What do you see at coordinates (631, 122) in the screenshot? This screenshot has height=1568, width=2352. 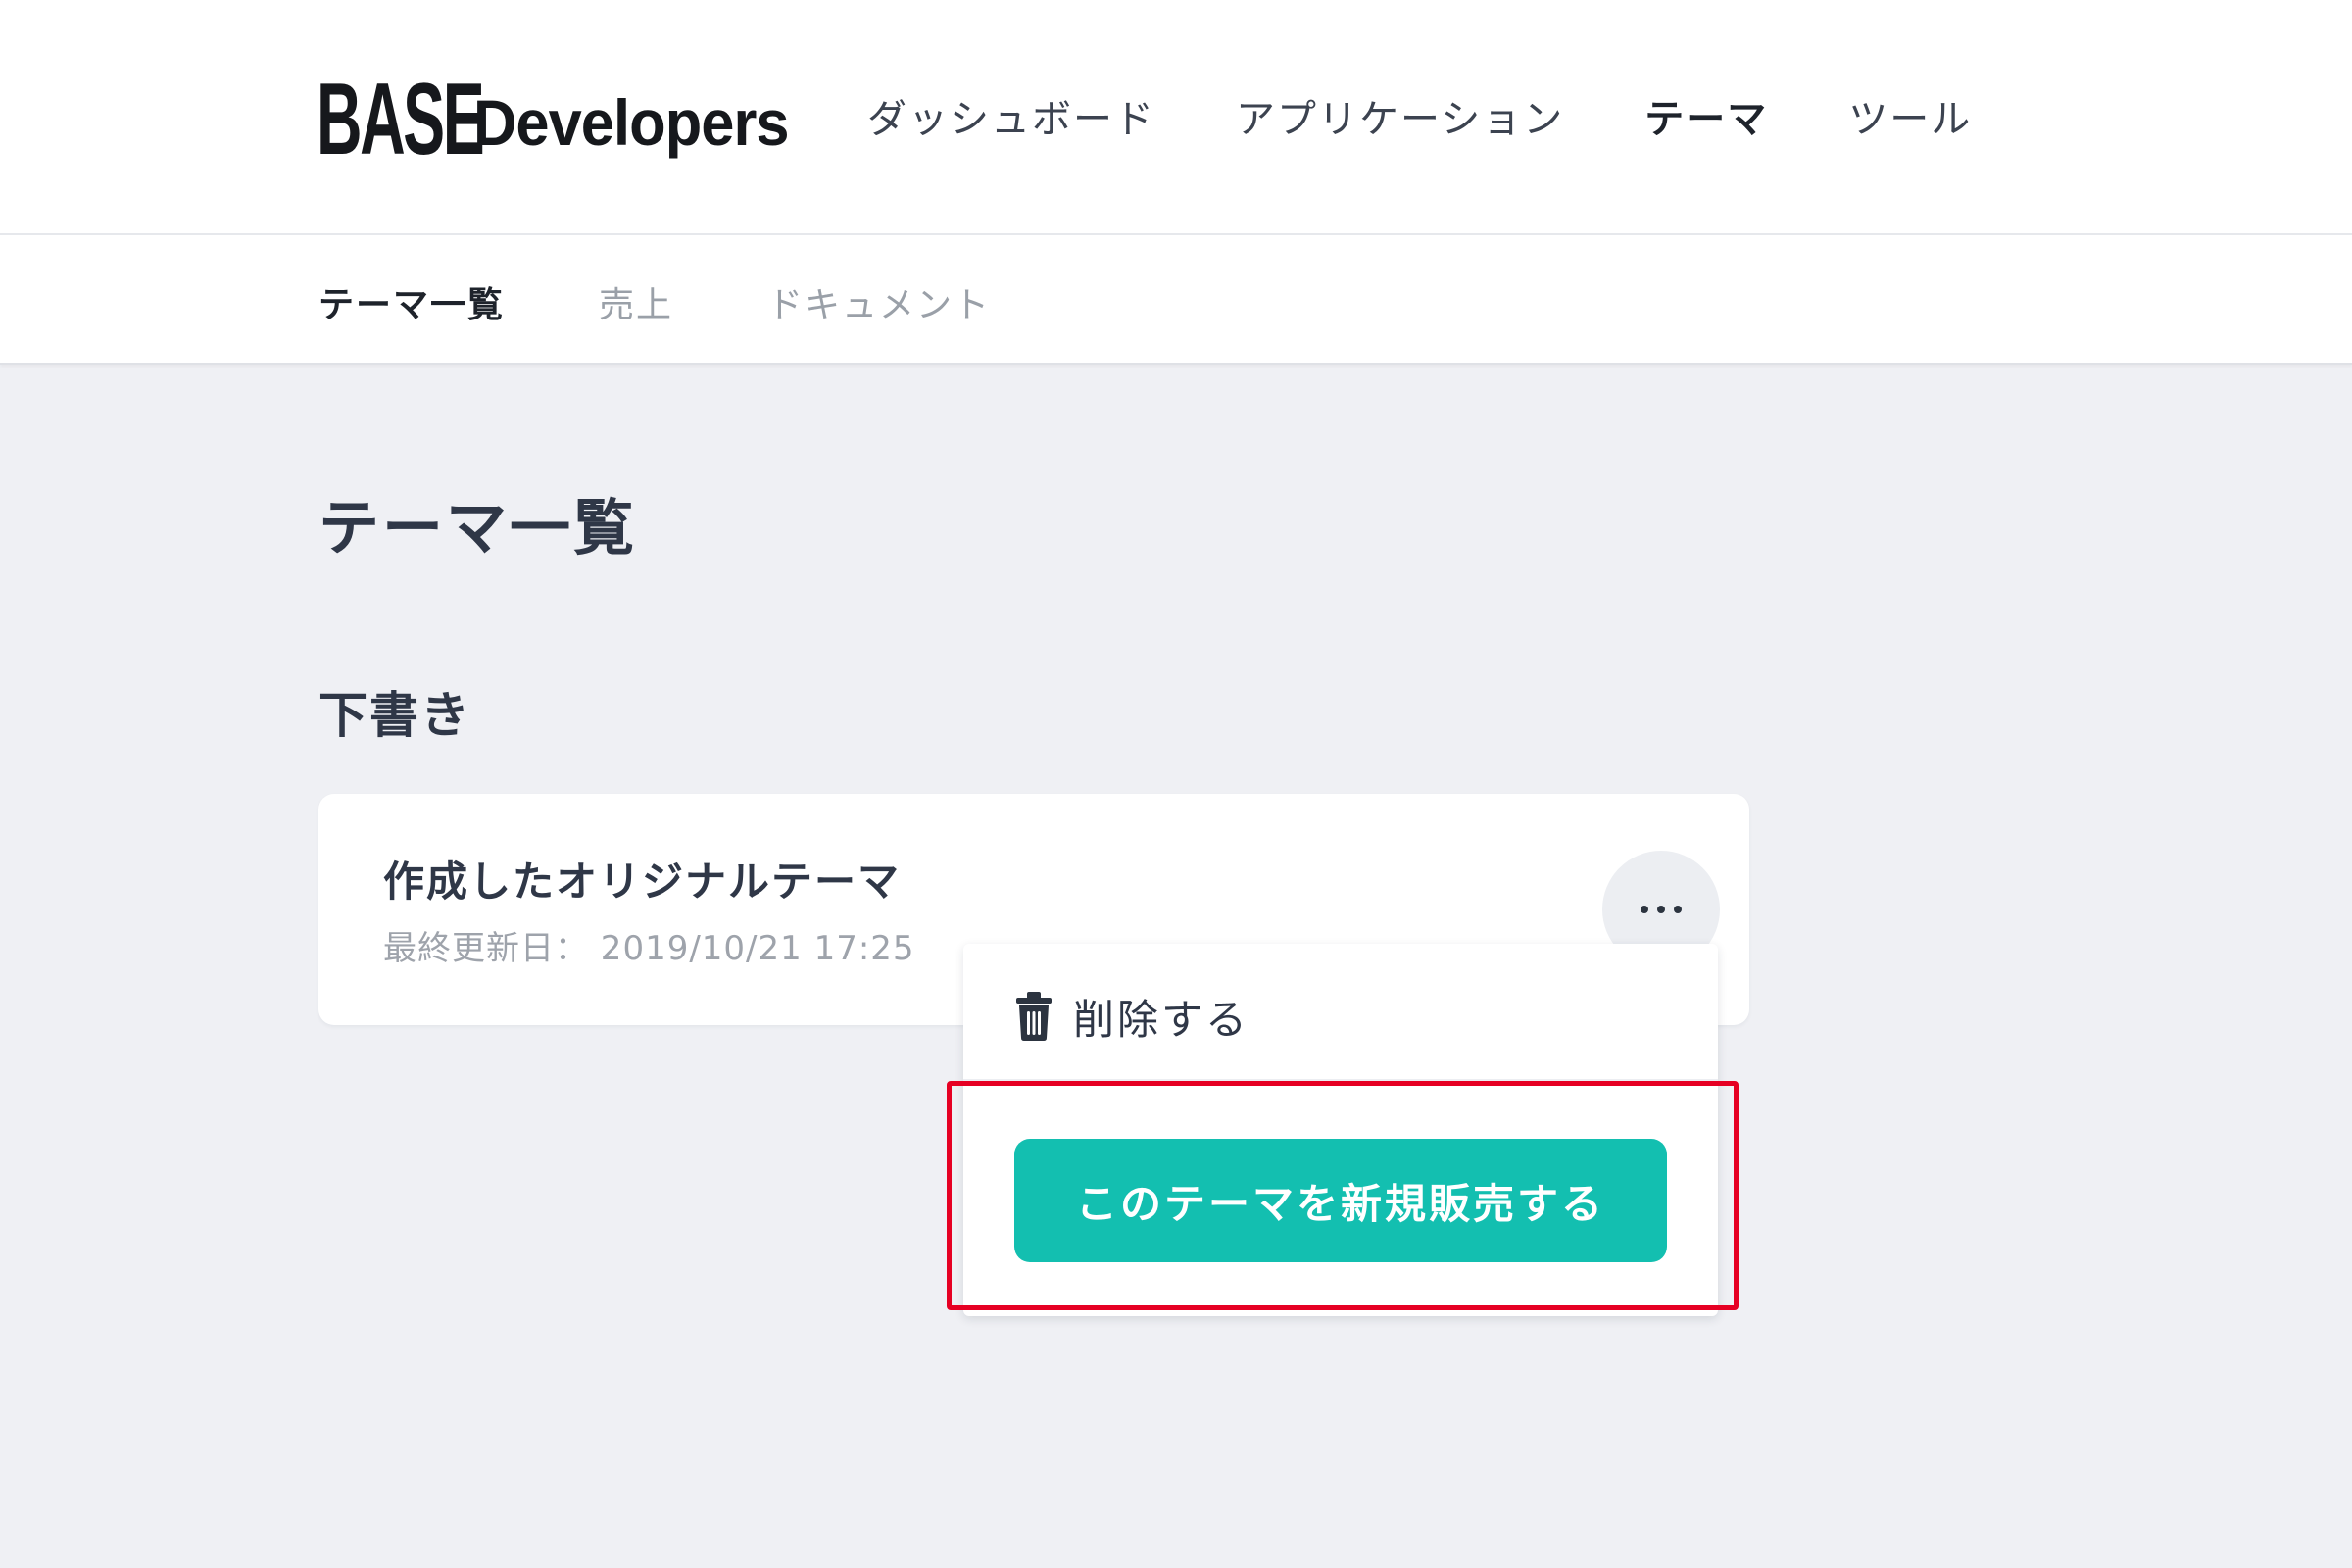 I see `logo-text: Developers` at bounding box center [631, 122].